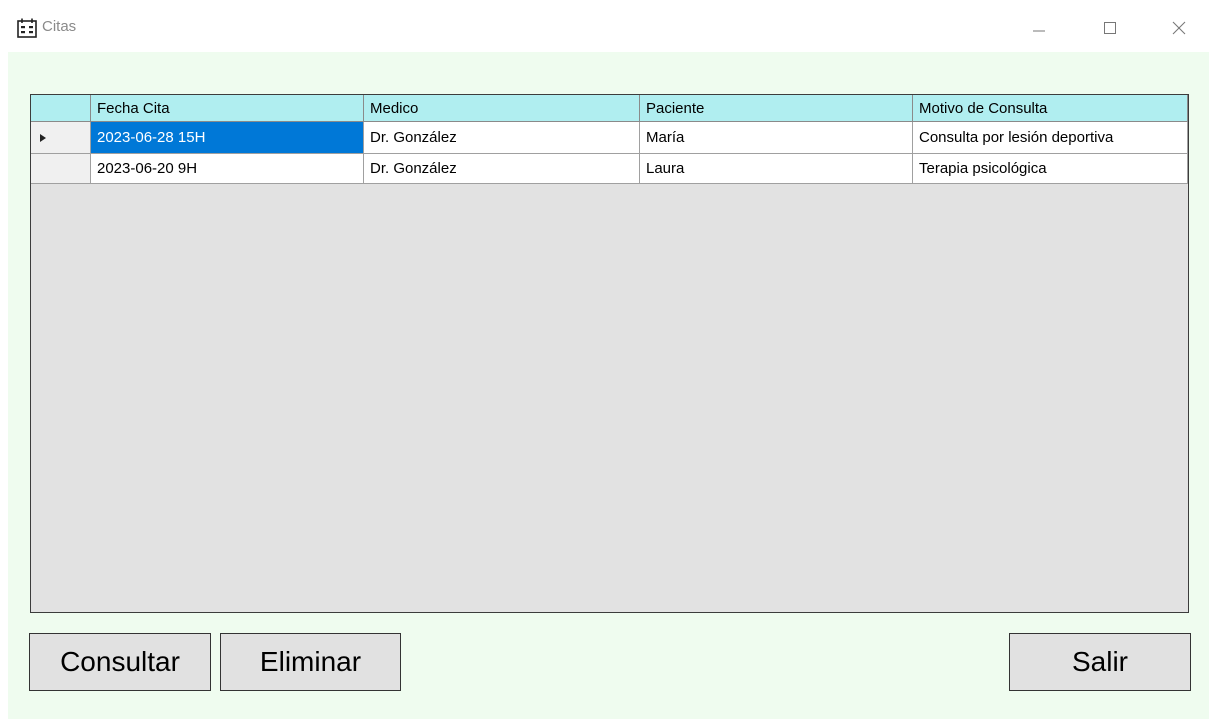  I want to click on title-bar: Citas, so click(604, 26).